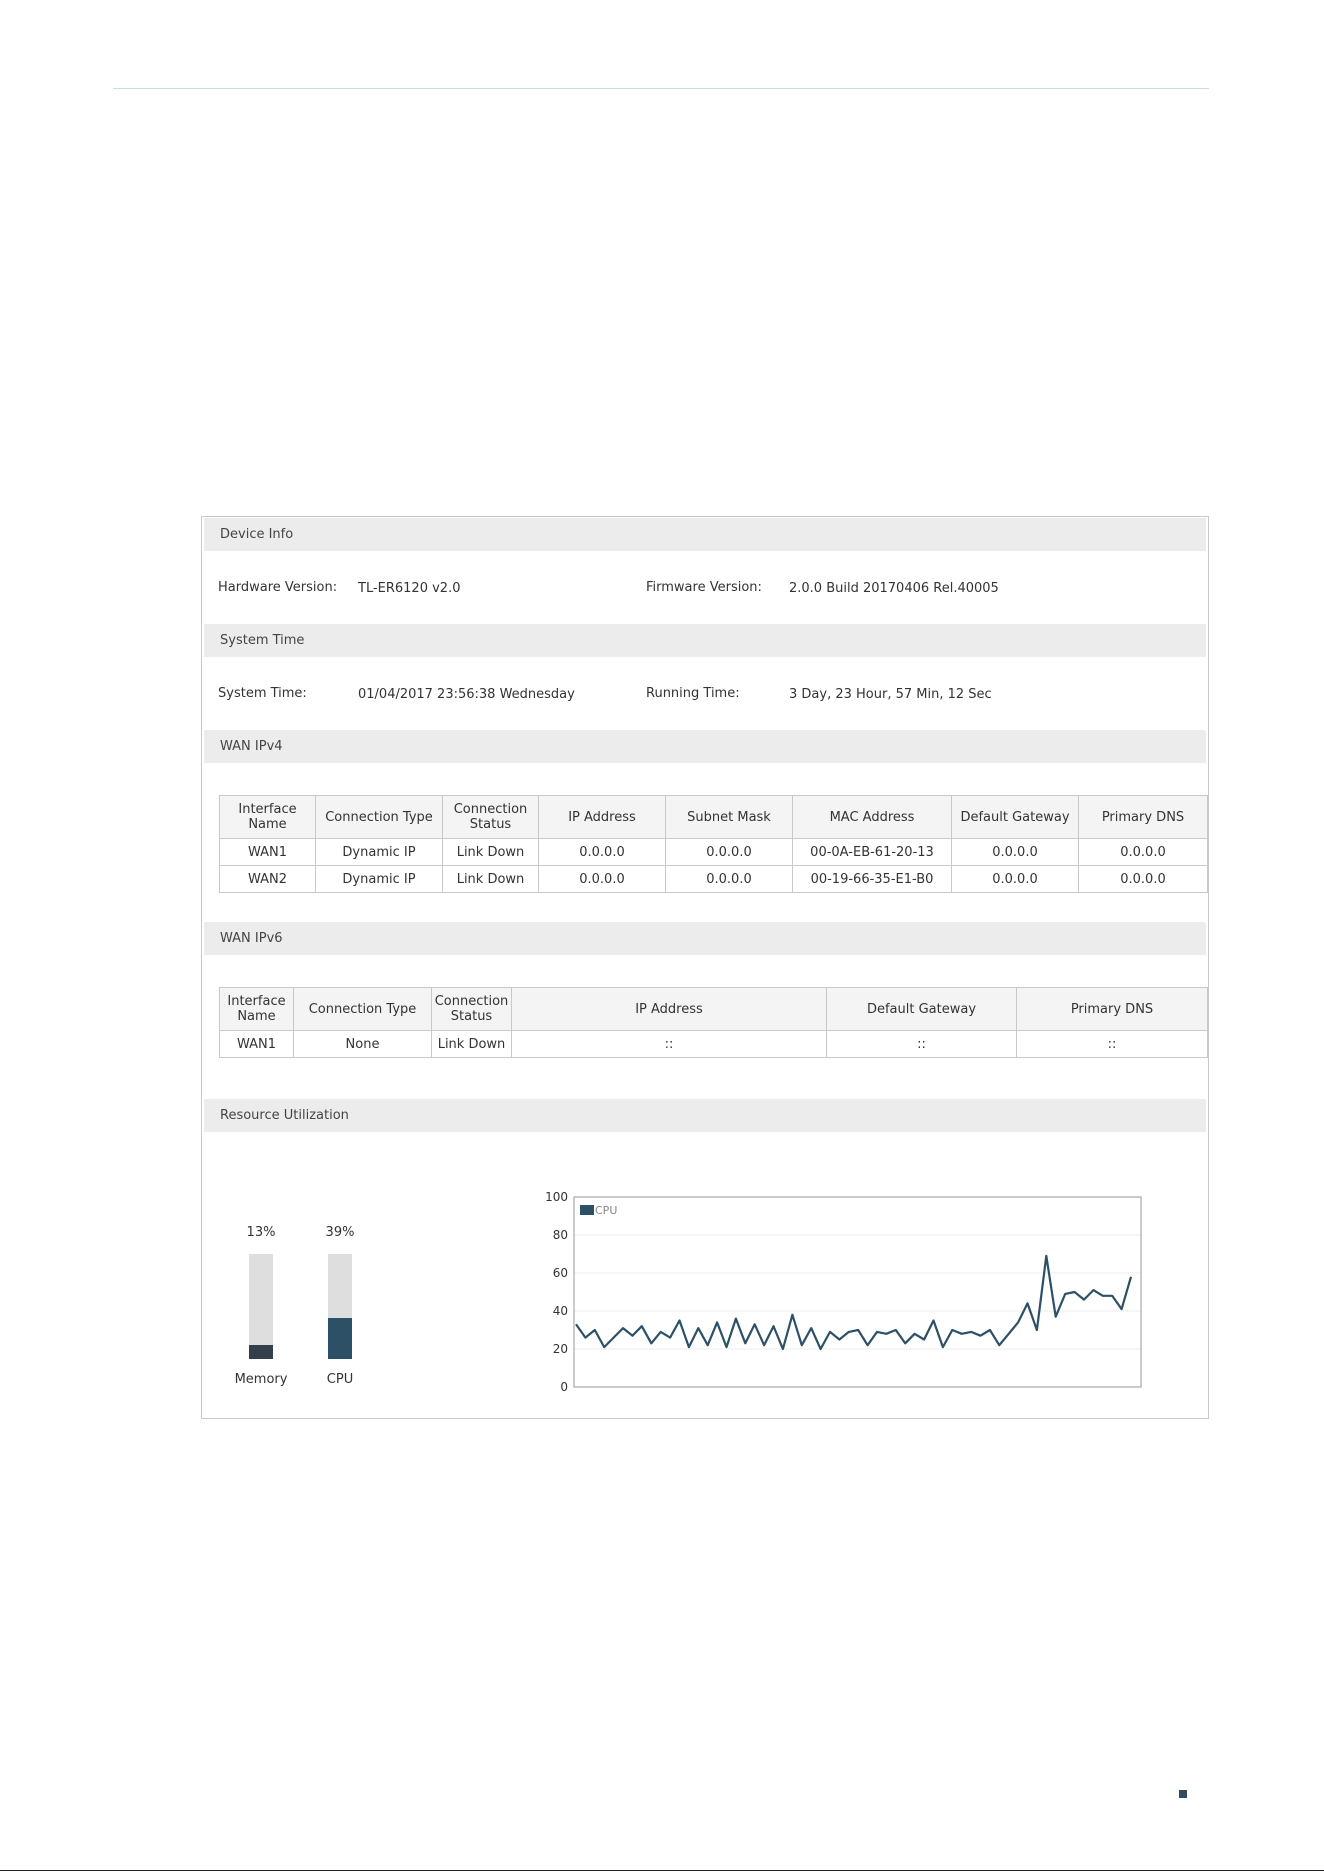 The width and height of the screenshot is (1324, 1872). Describe the element at coordinates (560, 1273) in the screenshot. I see `y-tick-label: 60` at that location.